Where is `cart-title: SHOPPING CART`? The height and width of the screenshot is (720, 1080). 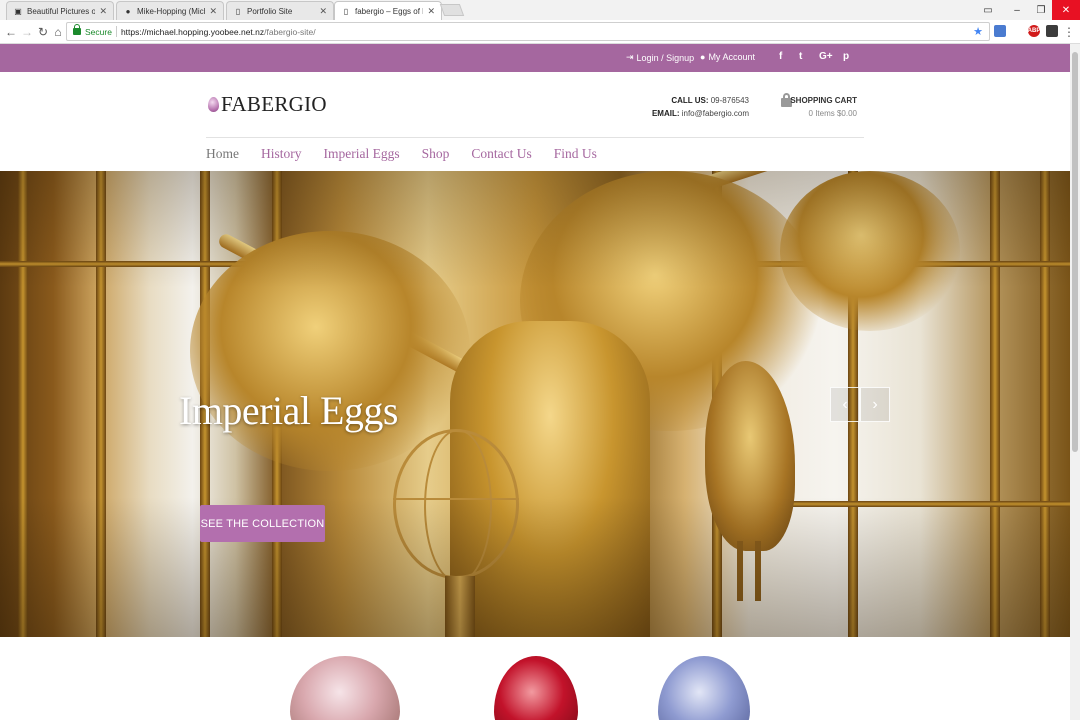
cart-title: SHOPPING CART is located at coordinates (823, 100).